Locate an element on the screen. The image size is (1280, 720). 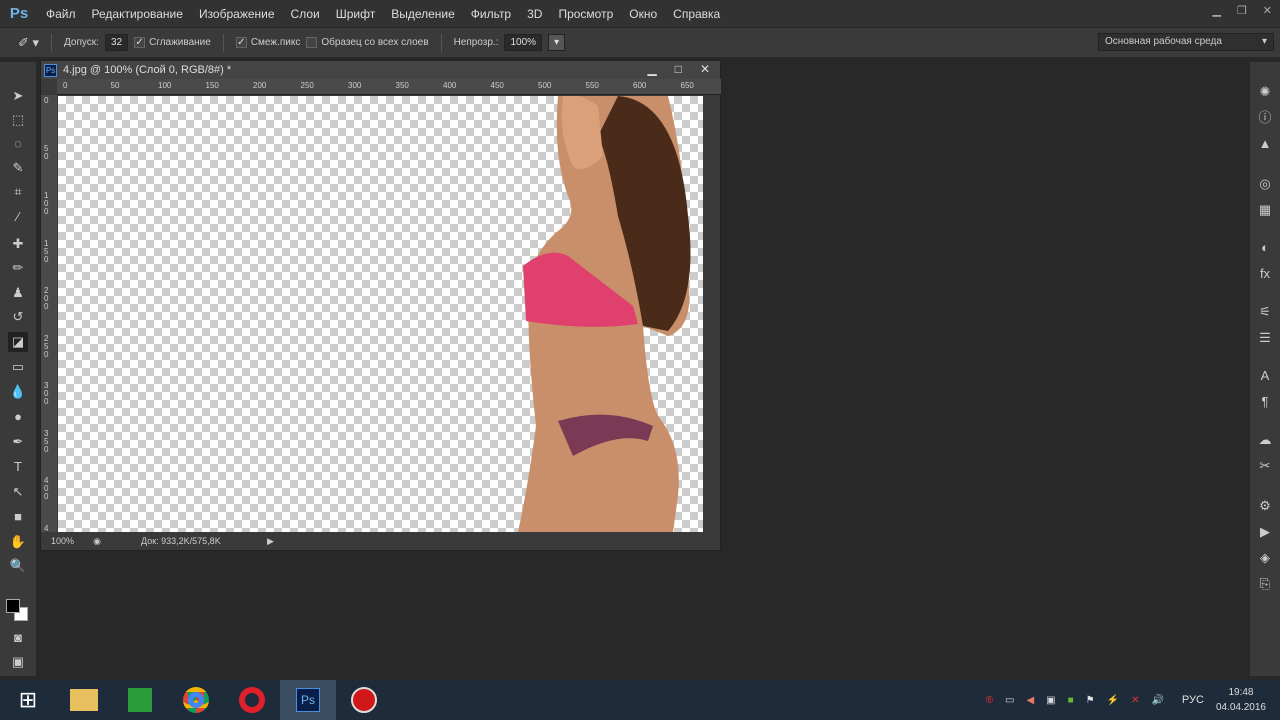
opera-icon is located at coordinates (252, 700).